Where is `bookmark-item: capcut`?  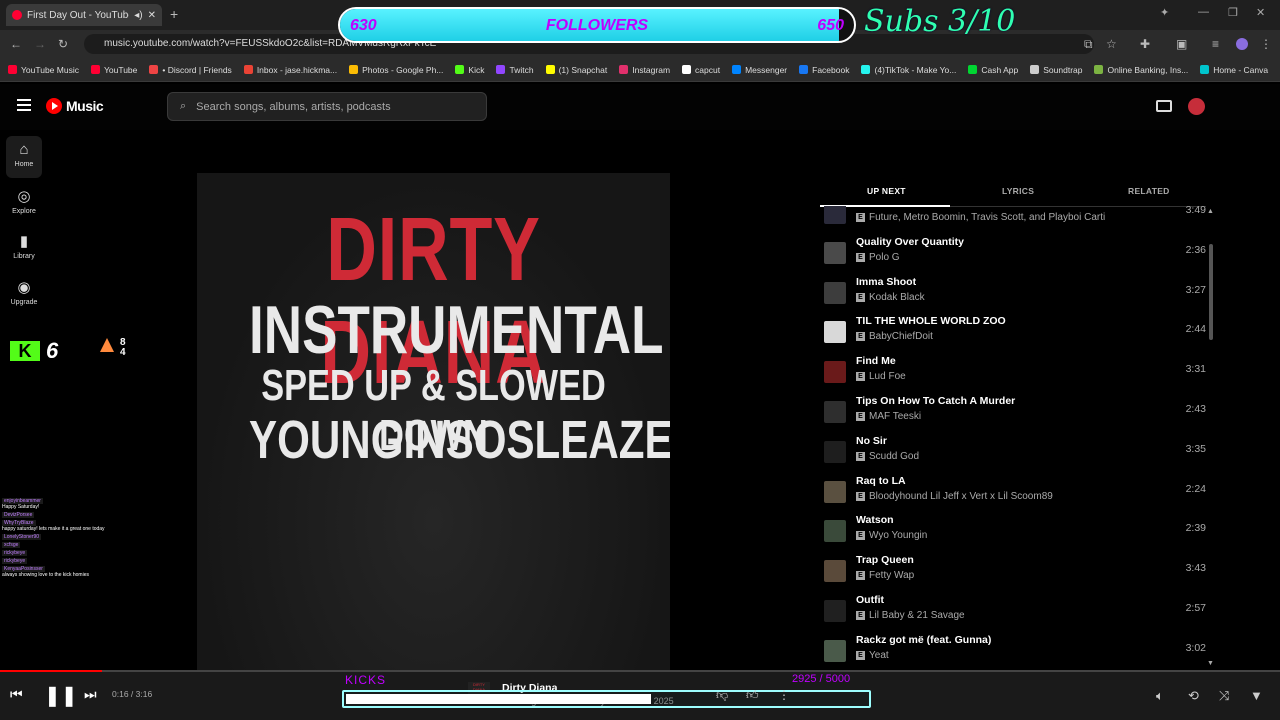 bookmark-item: capcut is located at coordinates (701, 70).